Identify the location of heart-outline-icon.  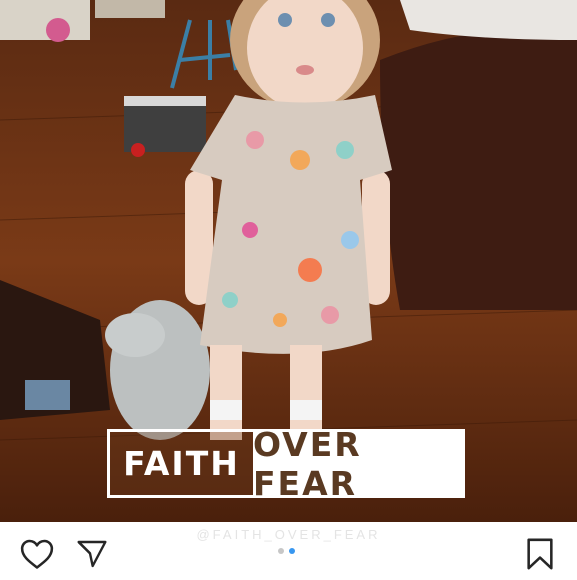
(37, 554).